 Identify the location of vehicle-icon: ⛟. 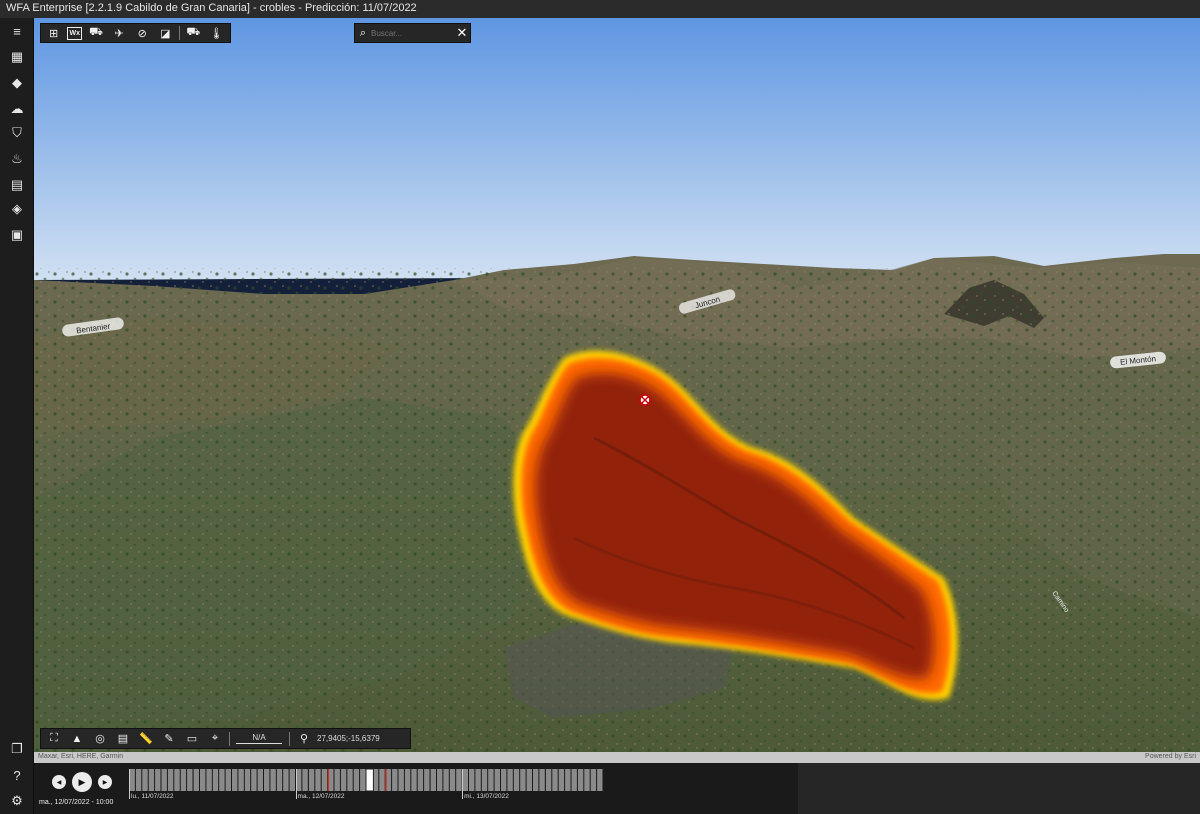
(95, 33).